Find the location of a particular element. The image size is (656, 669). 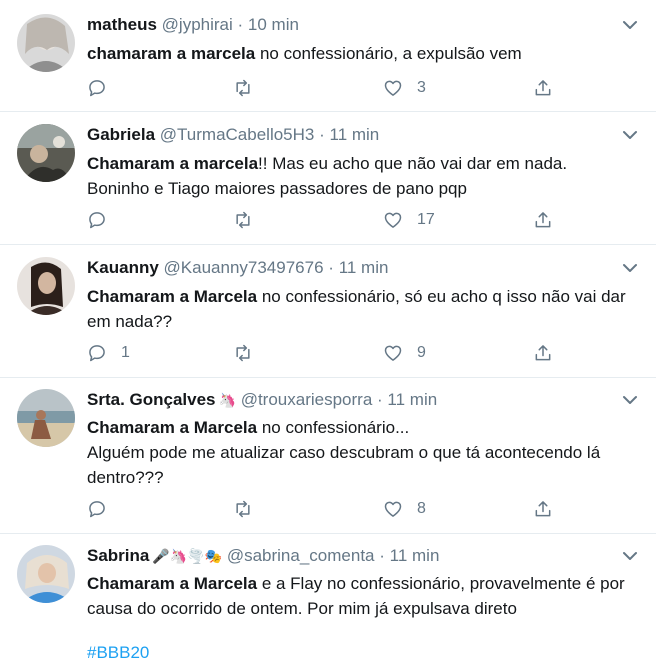

author-handle: @jyphirai is located at coordinates (197, 24).